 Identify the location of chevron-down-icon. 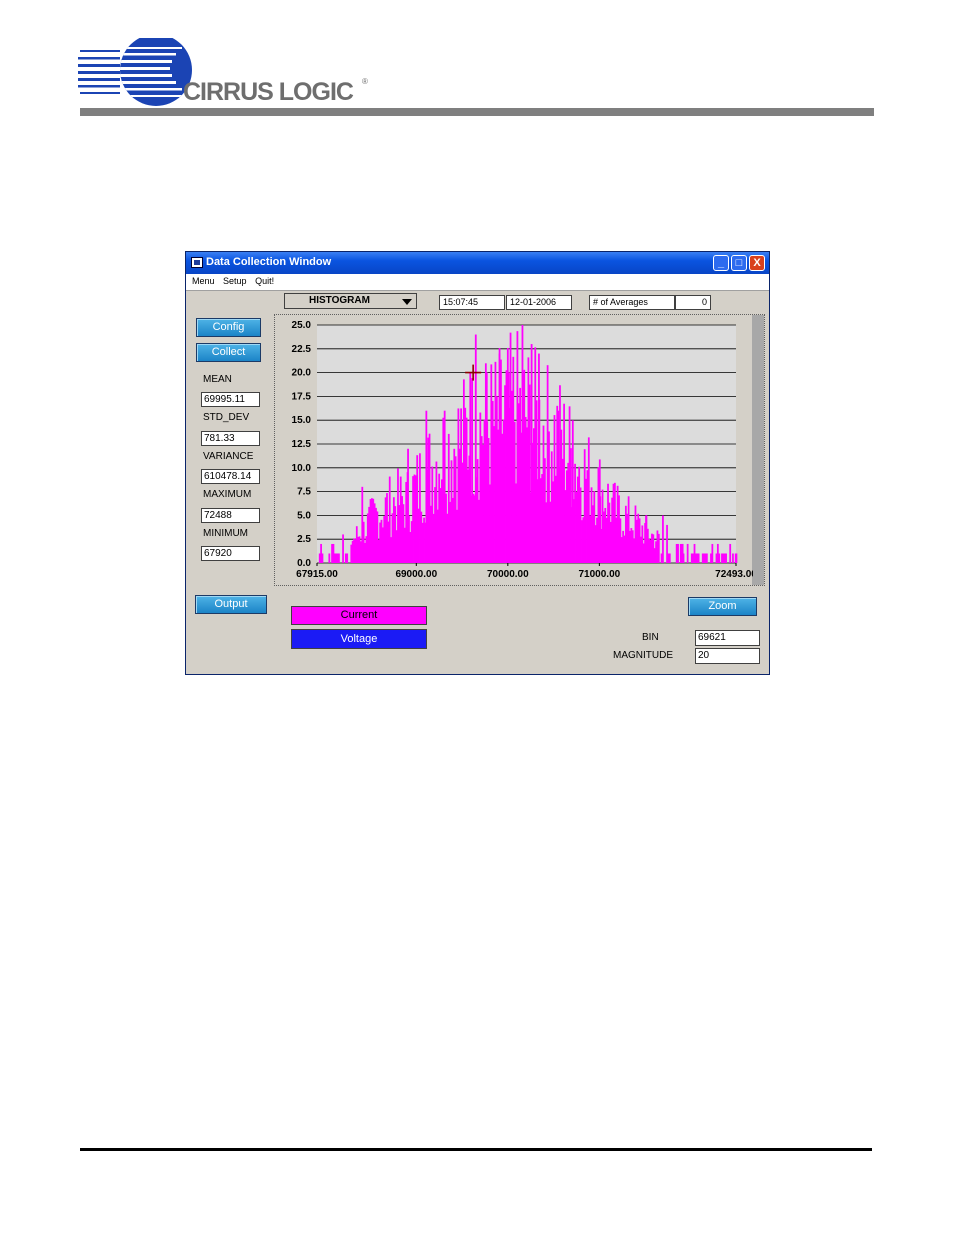
(407, 302).